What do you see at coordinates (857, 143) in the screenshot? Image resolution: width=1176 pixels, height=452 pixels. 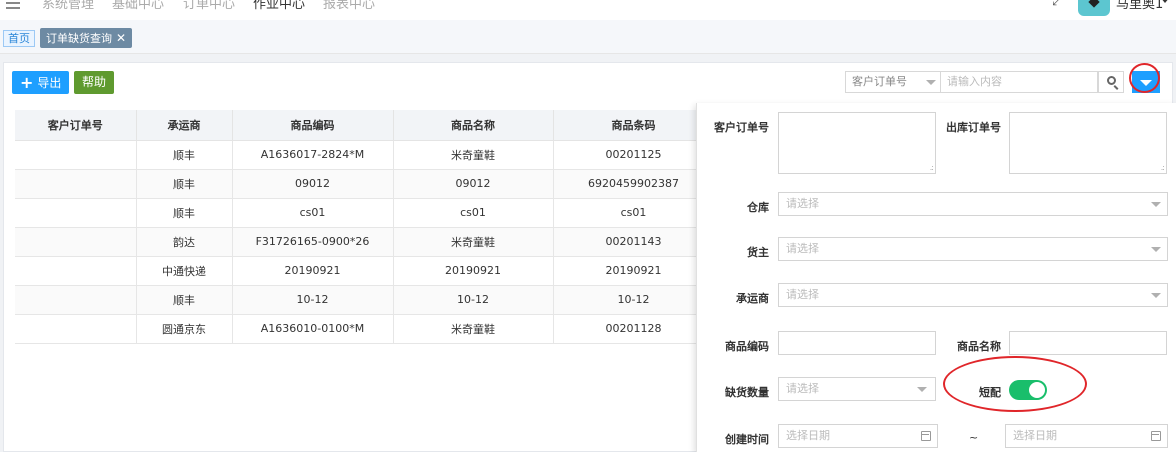 I see `customer-order-textarea: .:` at bounding box center [857, 143].